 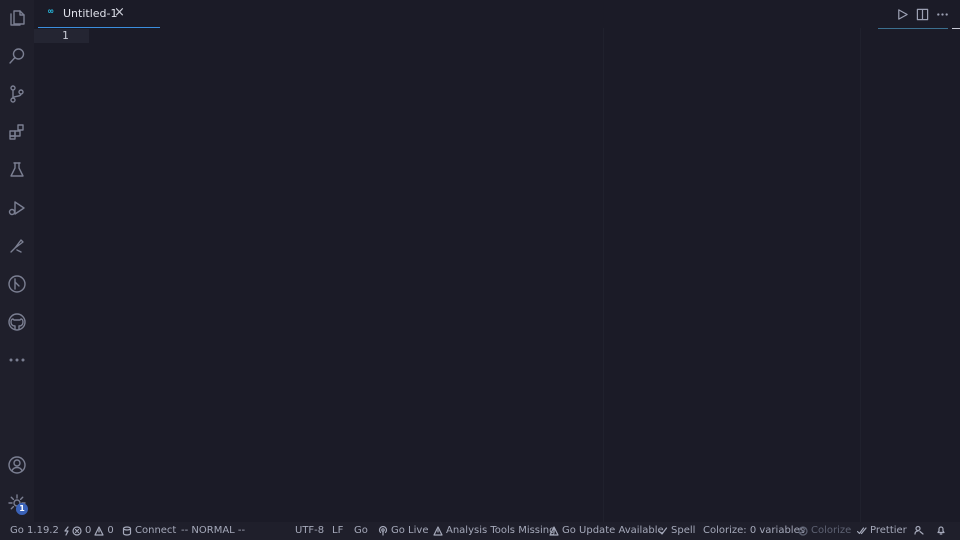 I want to click on problems-status: 0 0, so click(x=93, y=531).